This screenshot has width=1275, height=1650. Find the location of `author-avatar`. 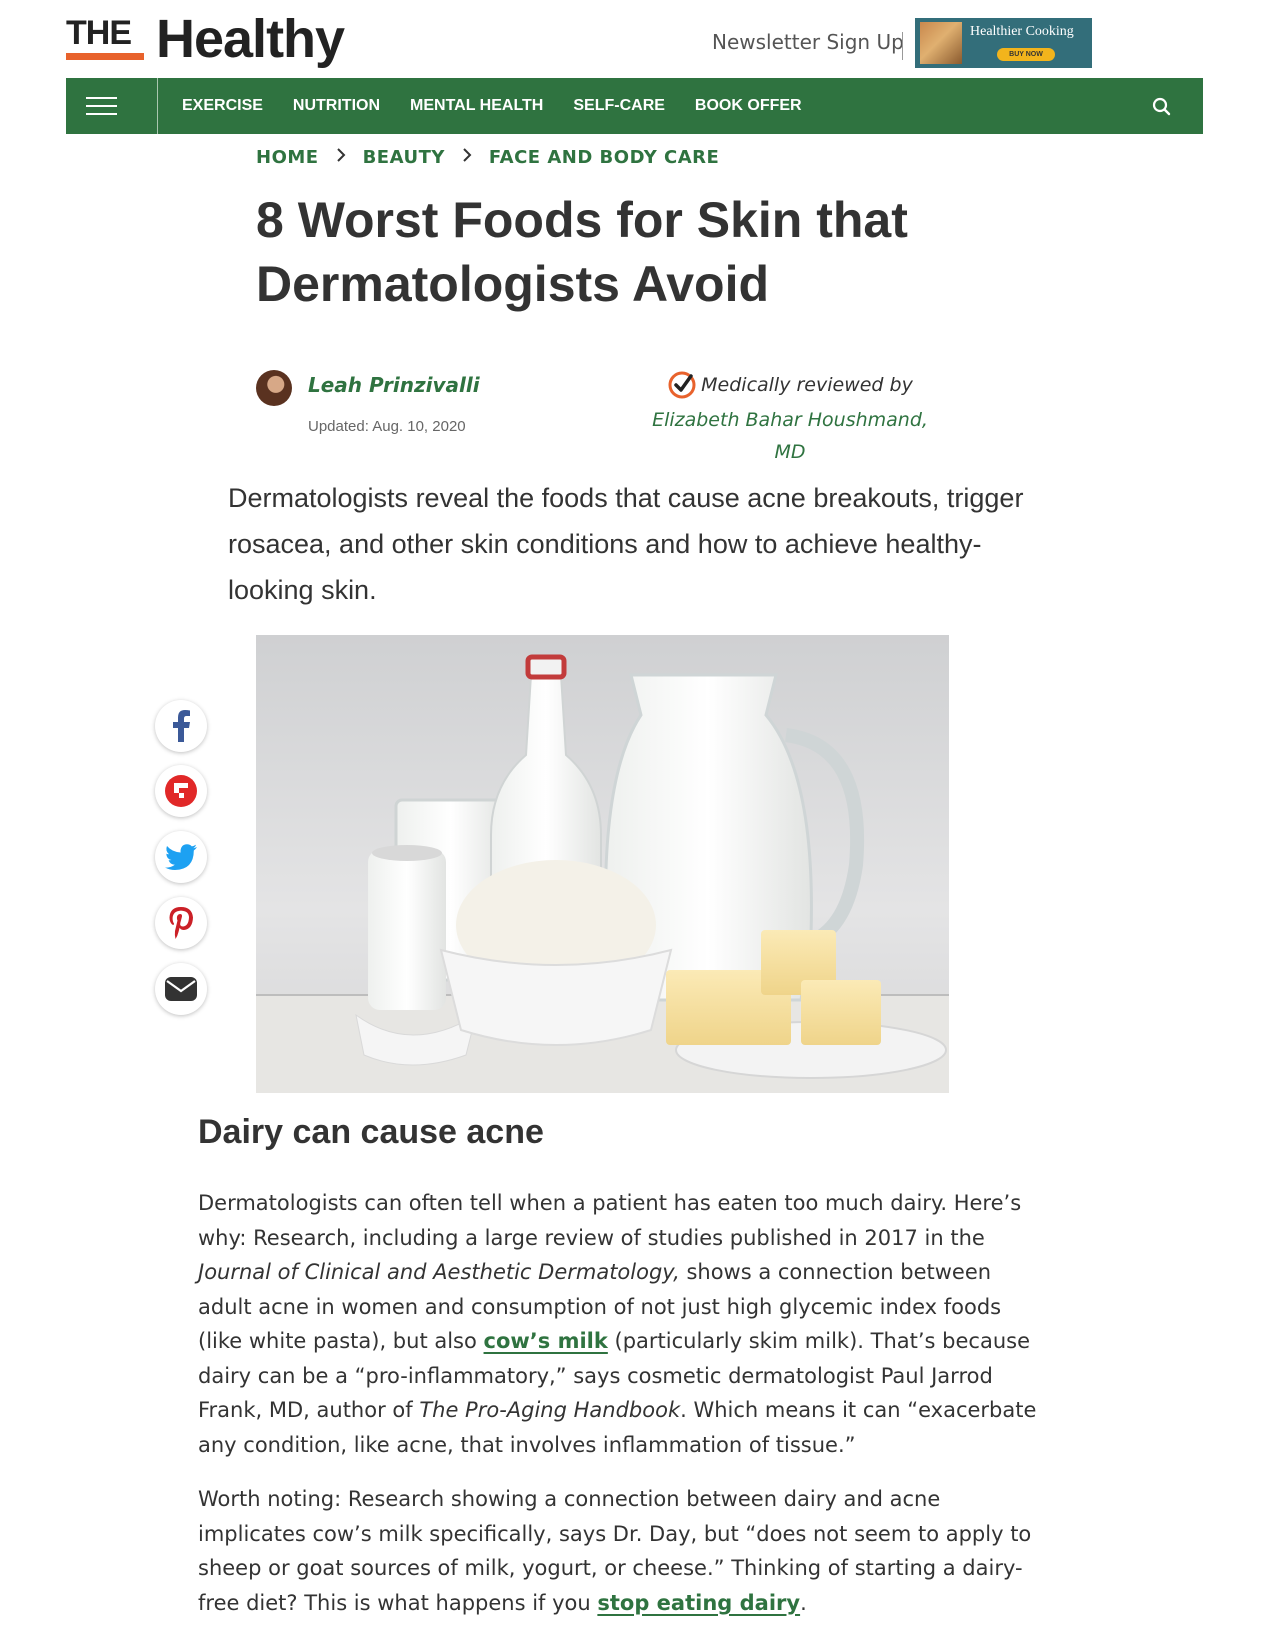

author-avatar is located at coordinates (274, 388).